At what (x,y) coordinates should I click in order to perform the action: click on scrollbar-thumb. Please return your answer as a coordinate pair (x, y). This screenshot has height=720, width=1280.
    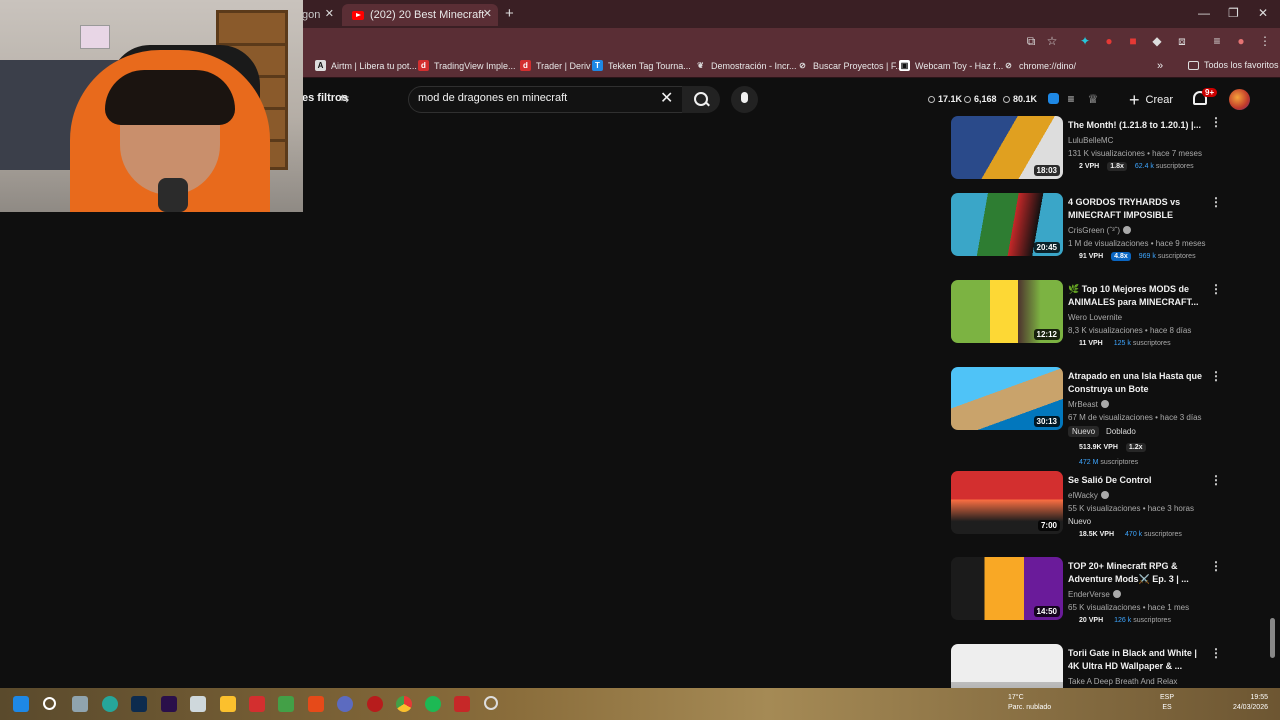
    Looking at the image, I should click on (1272, 638).